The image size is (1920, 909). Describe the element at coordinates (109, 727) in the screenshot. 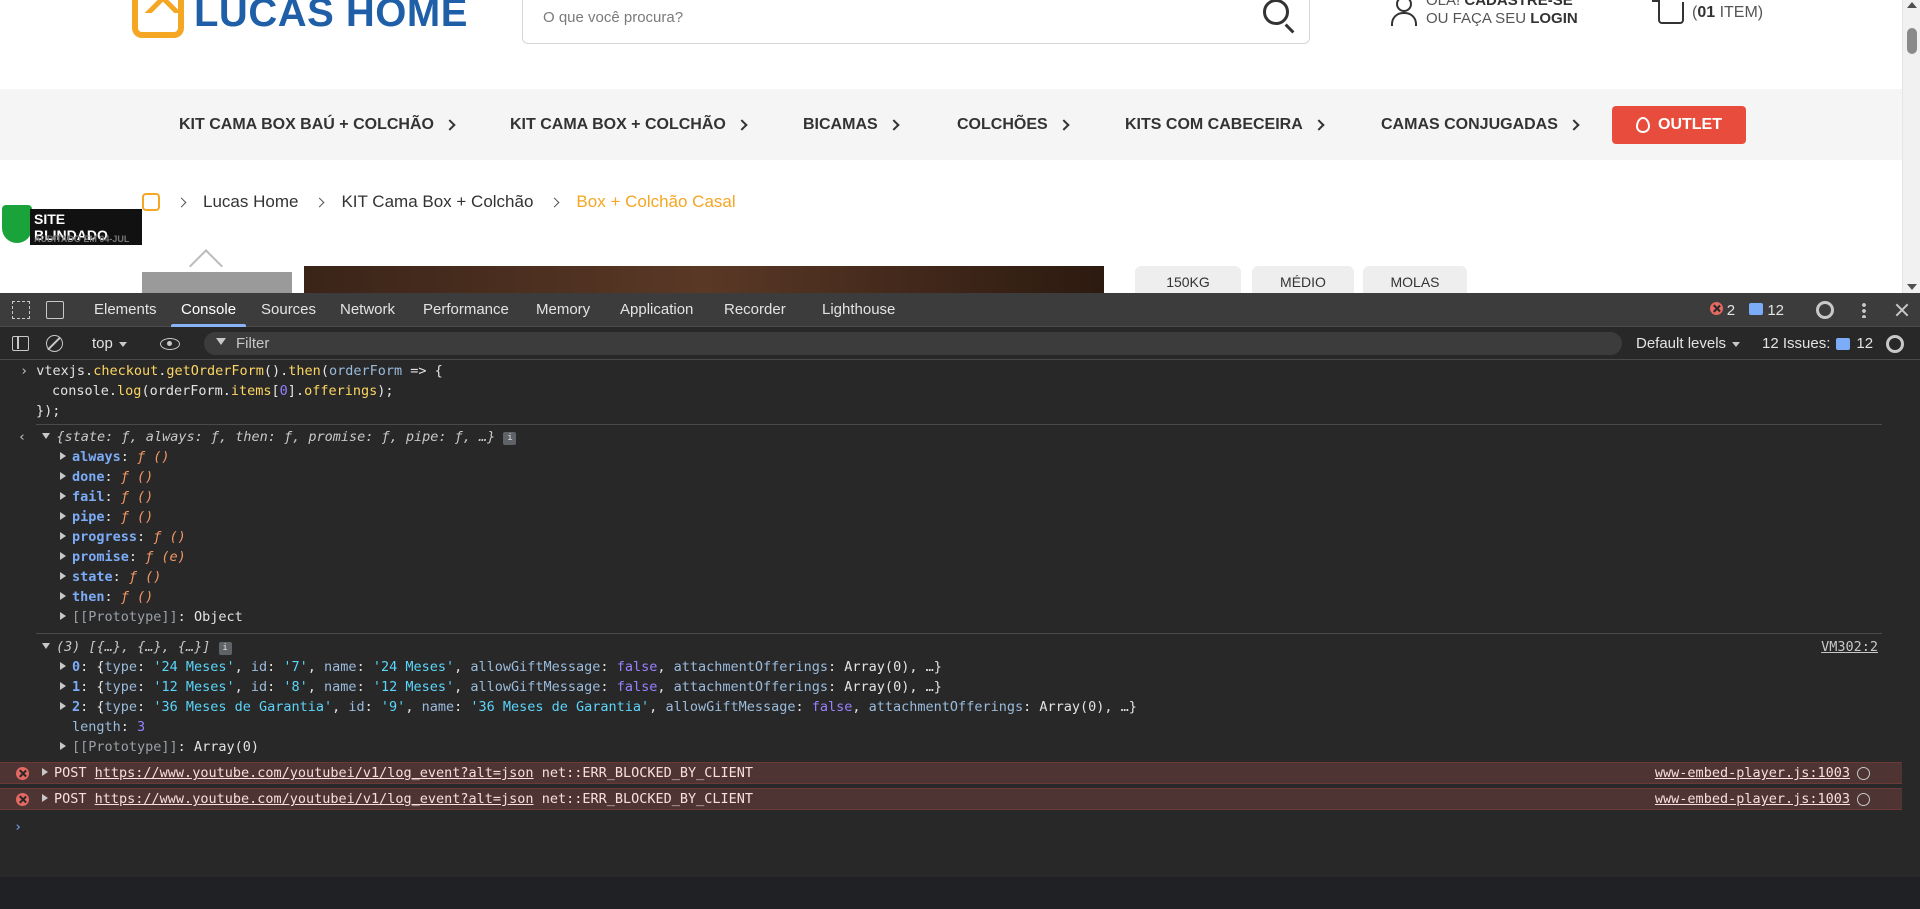

I see `array-length-row: length: 3` at that location.